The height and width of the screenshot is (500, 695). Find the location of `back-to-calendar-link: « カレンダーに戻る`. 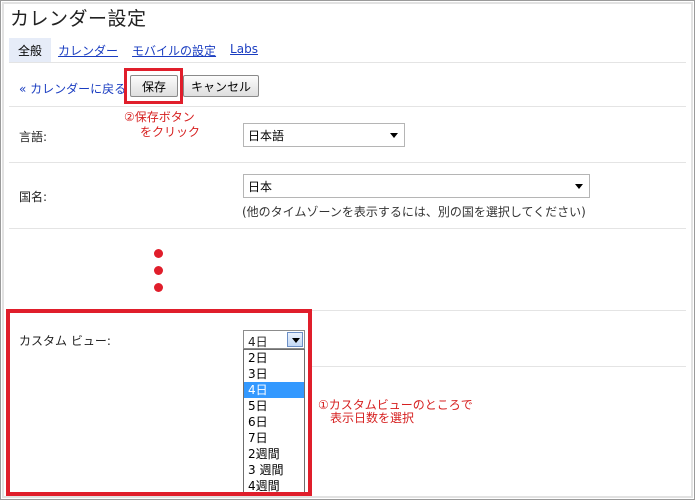

back-to-calendar-link: « カレンダーに戻る is located at coordinates (72, 88).